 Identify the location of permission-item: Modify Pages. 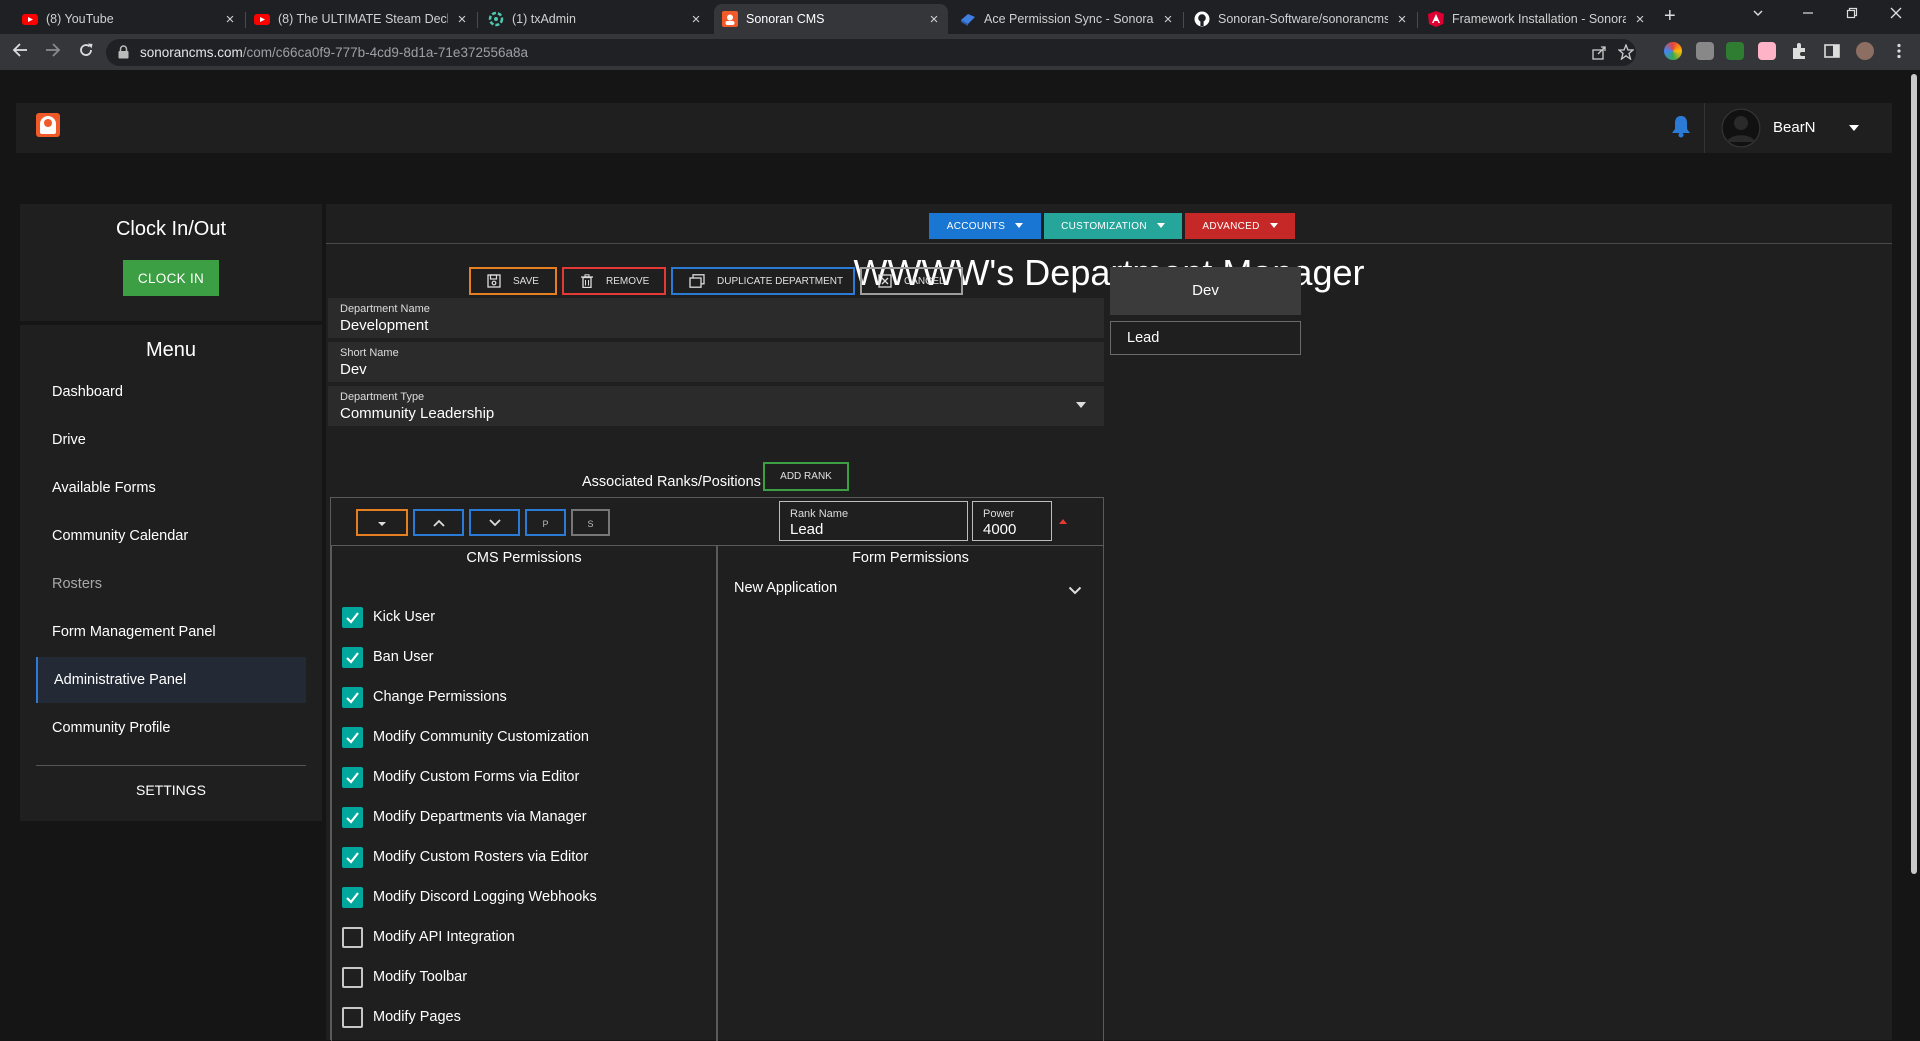
(401, 1017).